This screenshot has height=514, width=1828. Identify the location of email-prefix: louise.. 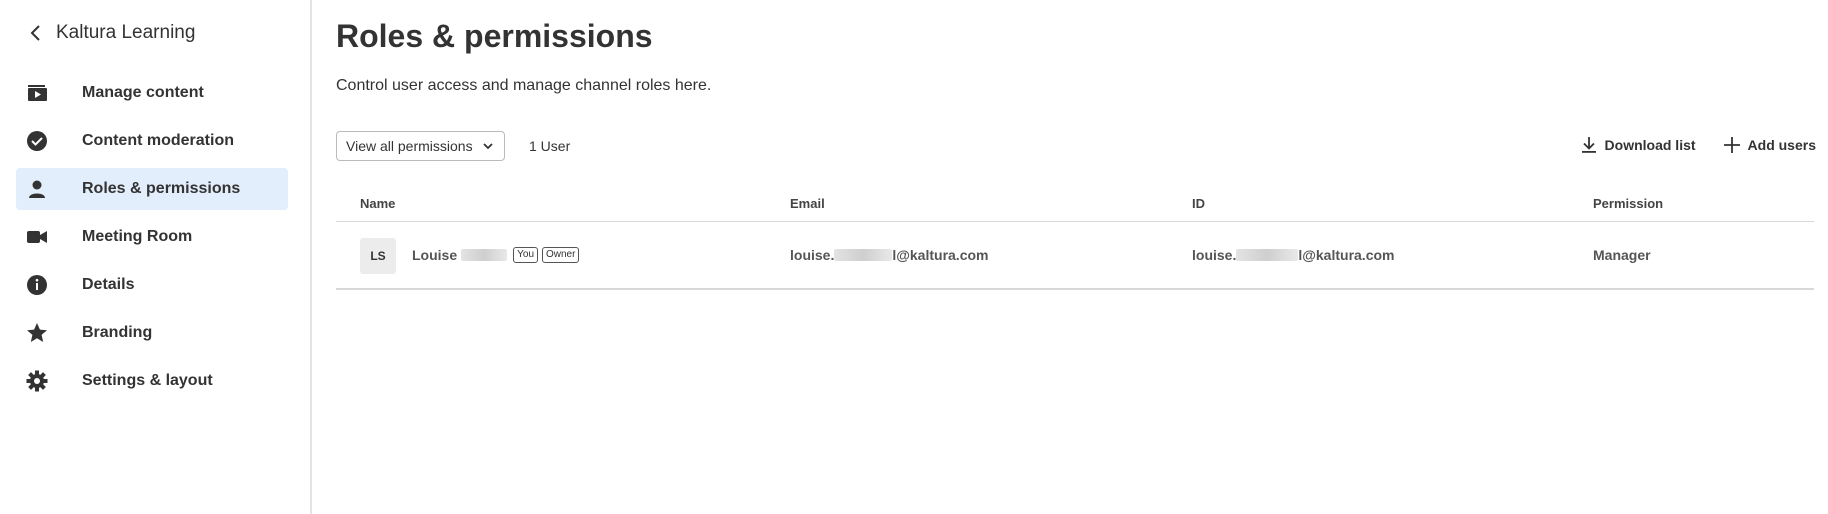
(812, 255).